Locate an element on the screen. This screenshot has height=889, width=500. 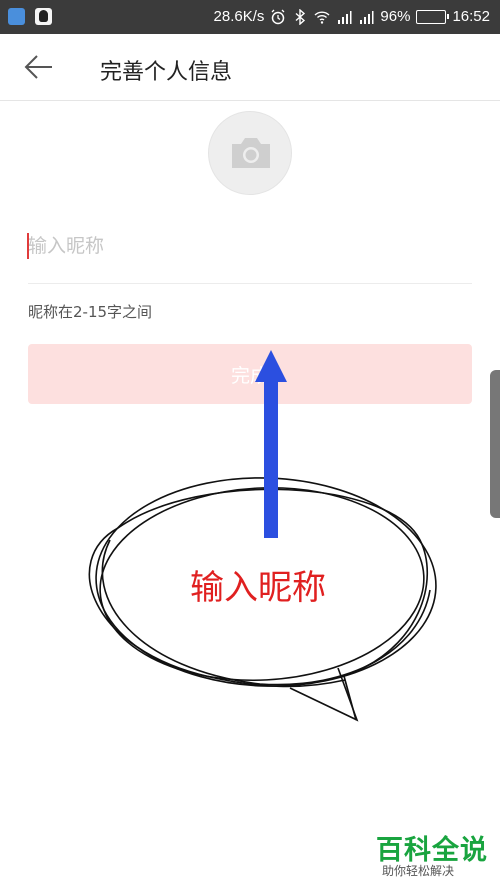
watermark-slogan: 助你轻松解决 is located at coordinates (418, 871).